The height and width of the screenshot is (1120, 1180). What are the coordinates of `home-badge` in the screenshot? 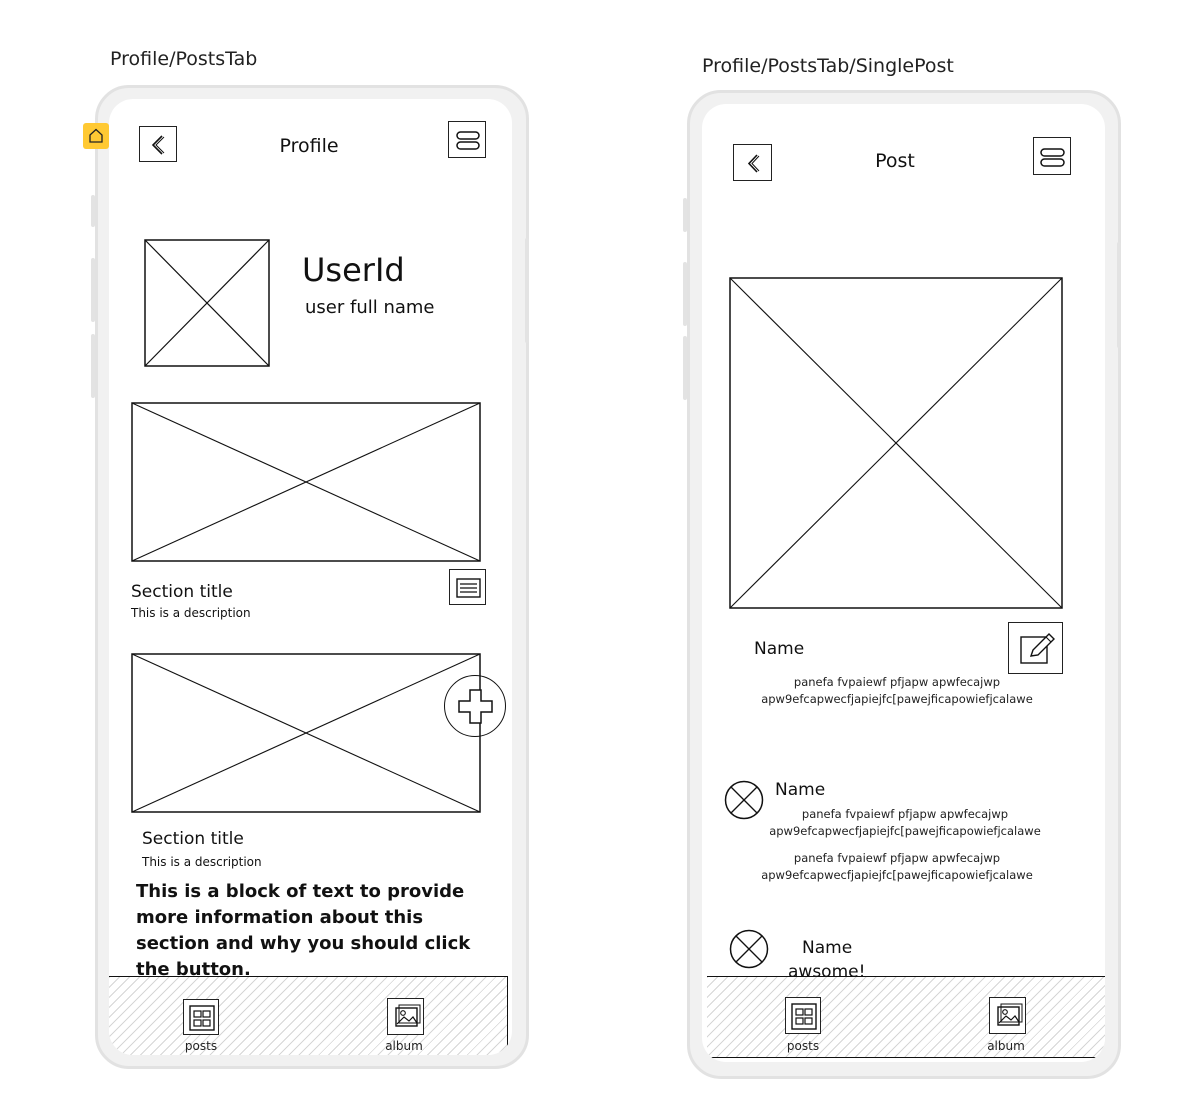 It's located at (96, 136).